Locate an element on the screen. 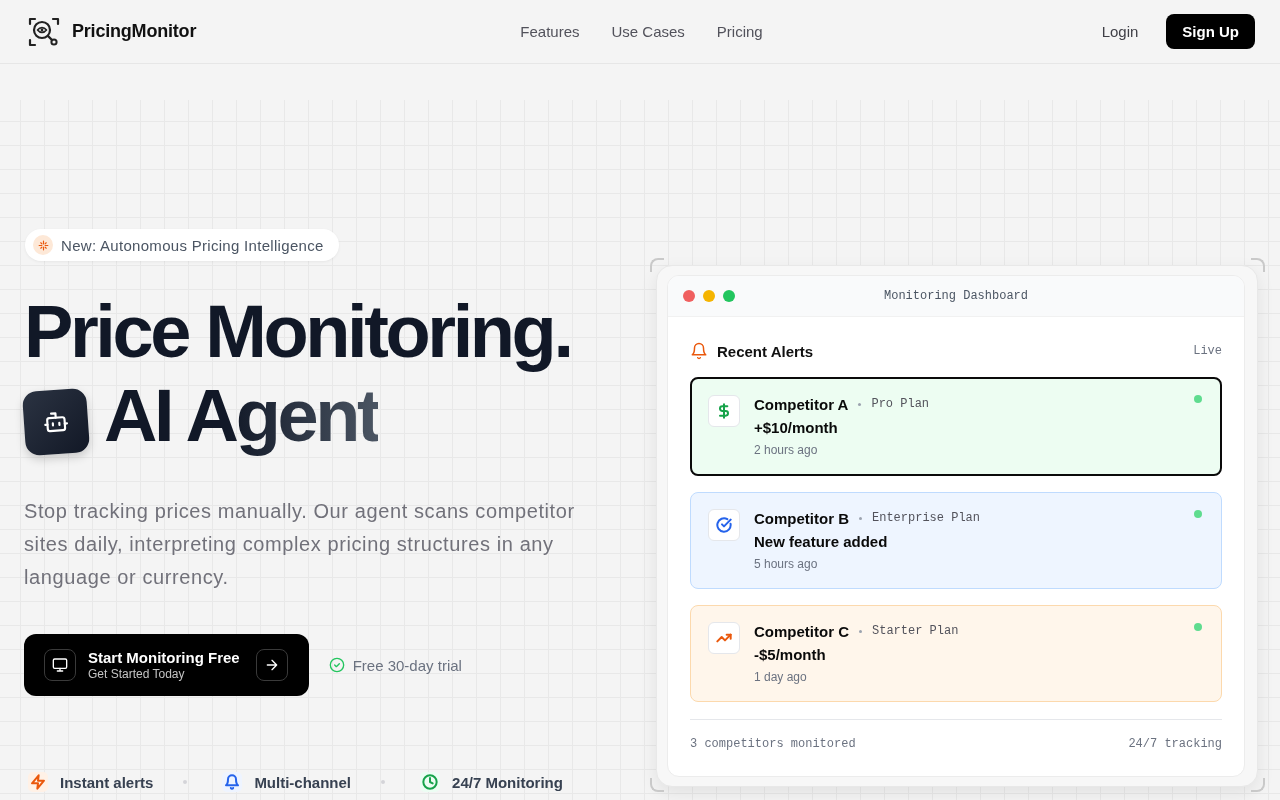 Image resolution: width=1280 pixels, height=800 pixels. feature-label: 24/7 Monitoring is located at coordinates (507, 782).